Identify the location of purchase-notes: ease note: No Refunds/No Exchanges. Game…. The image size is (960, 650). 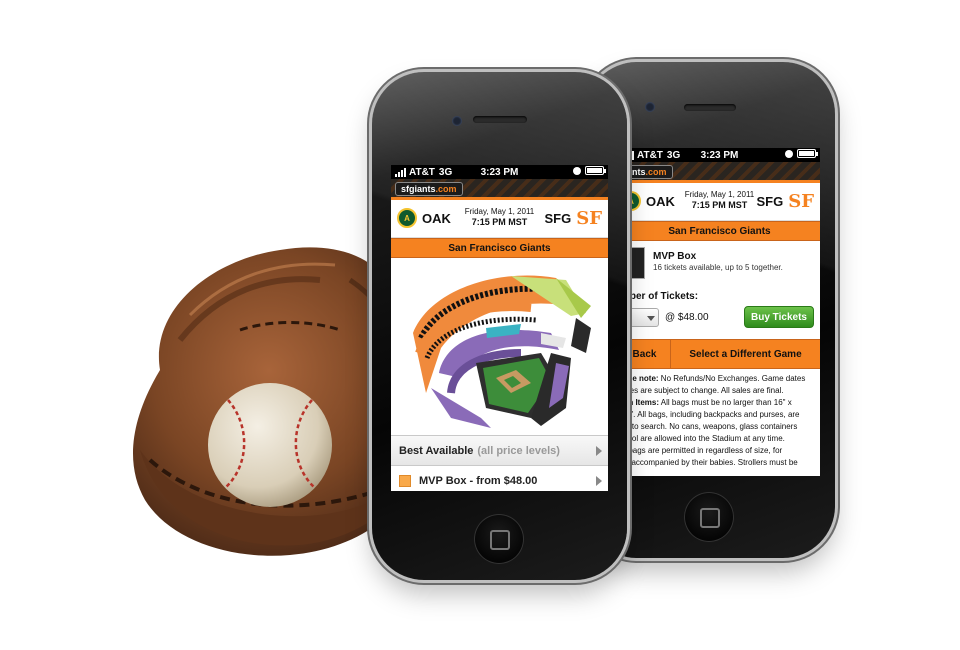
(712, 420).